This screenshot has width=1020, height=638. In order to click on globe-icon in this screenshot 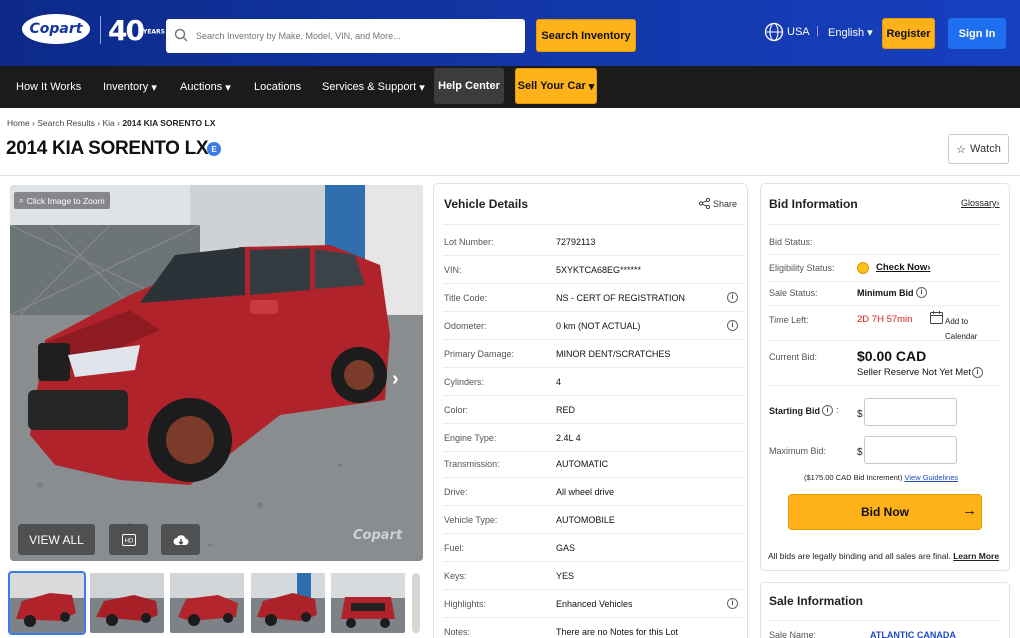, I will do `click(774, 32)`.